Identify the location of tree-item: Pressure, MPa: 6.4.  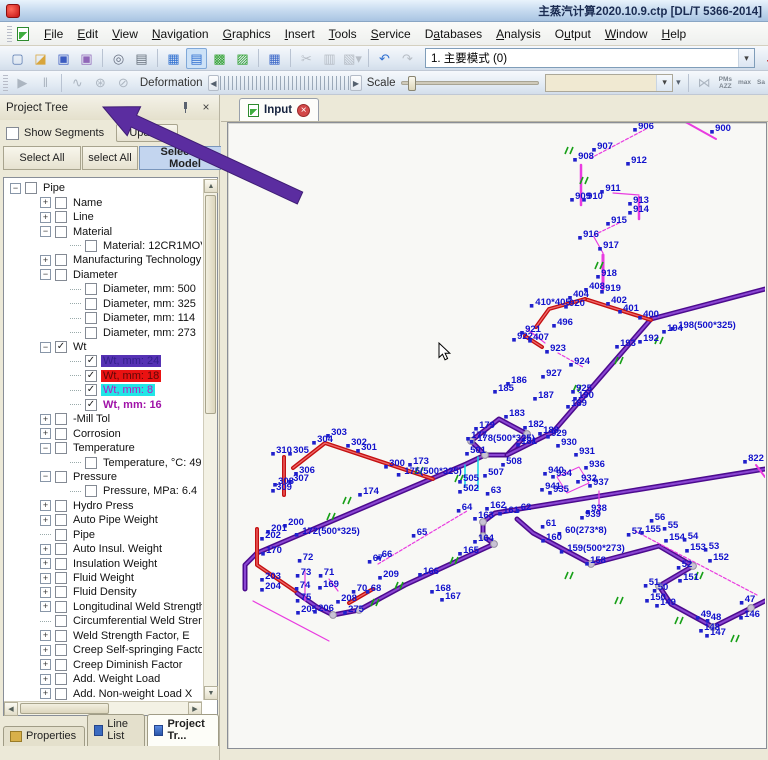
(103, 491).